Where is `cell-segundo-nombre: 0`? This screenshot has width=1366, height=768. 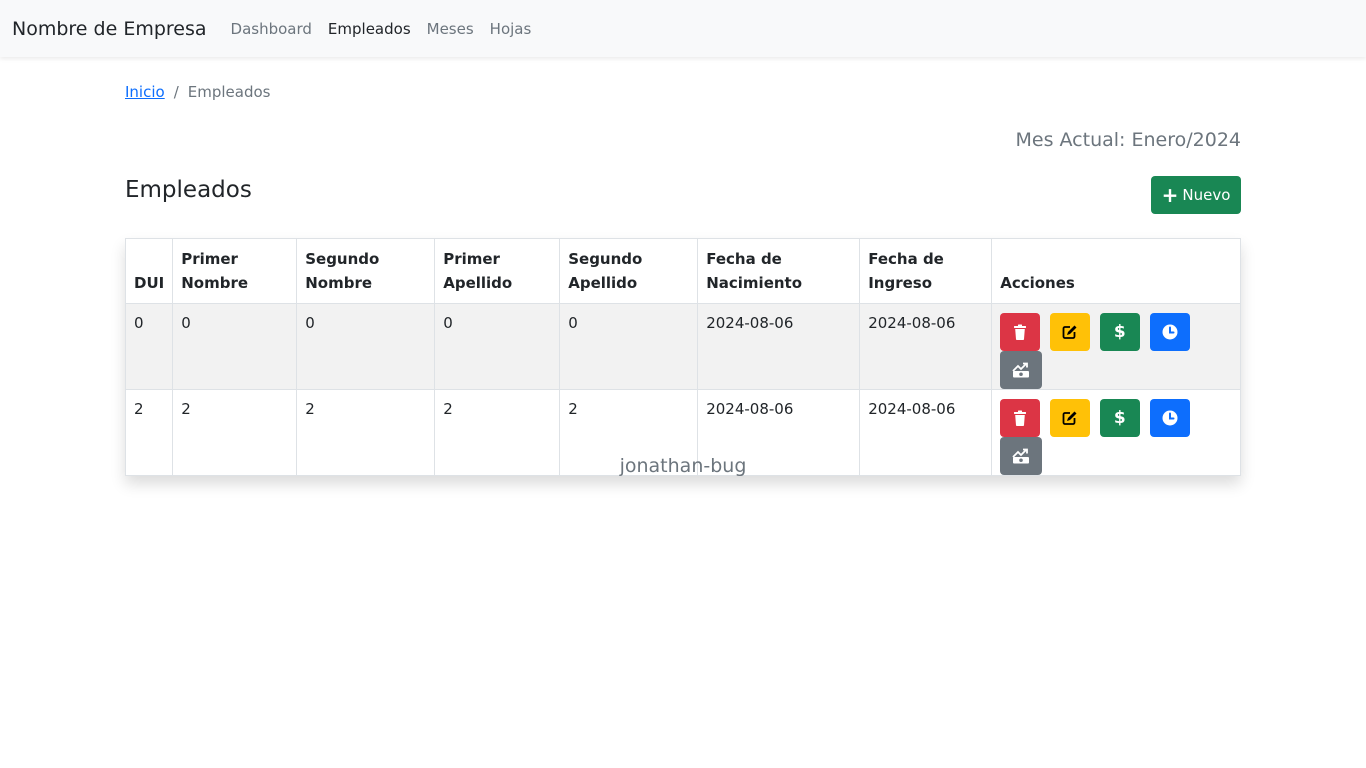
cell-segundo-nombre: 0 is located at coordinates (366, 346).